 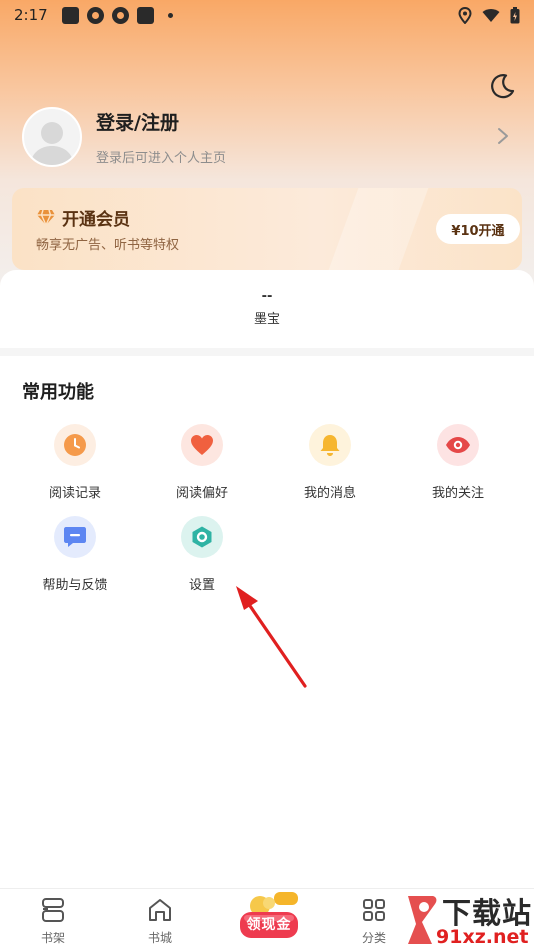 I want to click on func-label: 我的消息, so click(x=329, y=493).